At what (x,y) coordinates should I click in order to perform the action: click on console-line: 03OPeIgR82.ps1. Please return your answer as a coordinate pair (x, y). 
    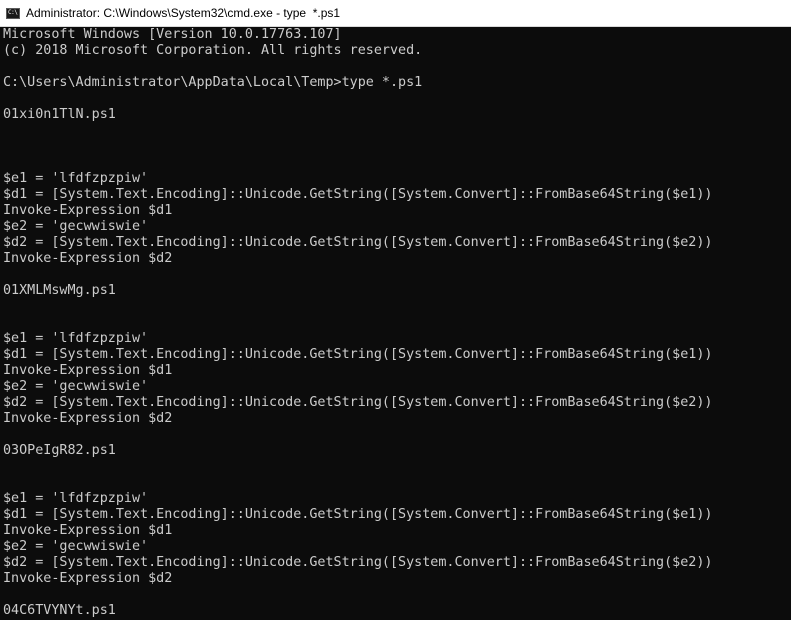
    Looking at the image, I should click on (59, 450).